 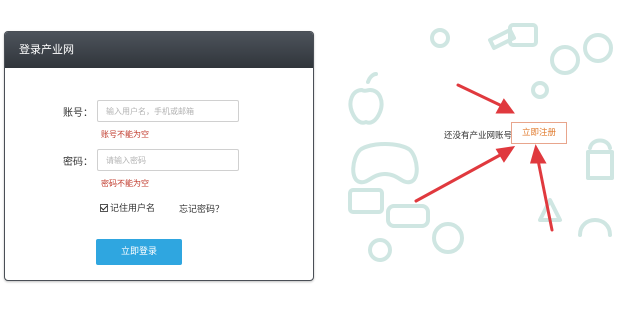 What do you see at coordinates (366, 98) in the screenshot?
I see `apple-icon` at bounding box center [366, 98].